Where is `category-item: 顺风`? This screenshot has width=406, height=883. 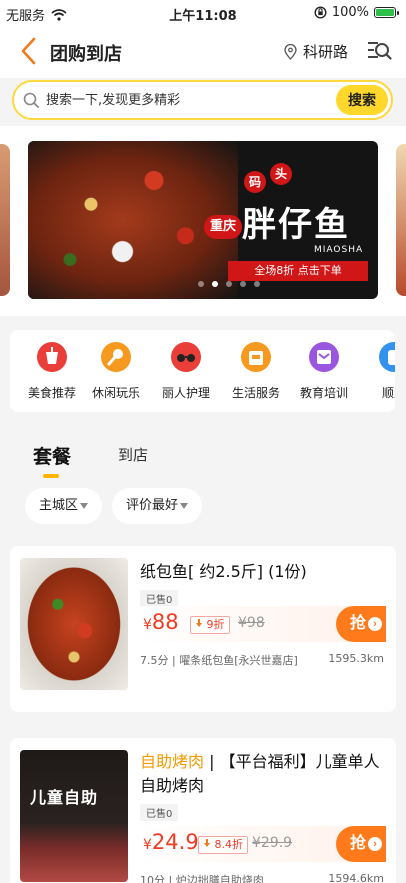 category-item: 顺风 is located at coordinates (379, 371).